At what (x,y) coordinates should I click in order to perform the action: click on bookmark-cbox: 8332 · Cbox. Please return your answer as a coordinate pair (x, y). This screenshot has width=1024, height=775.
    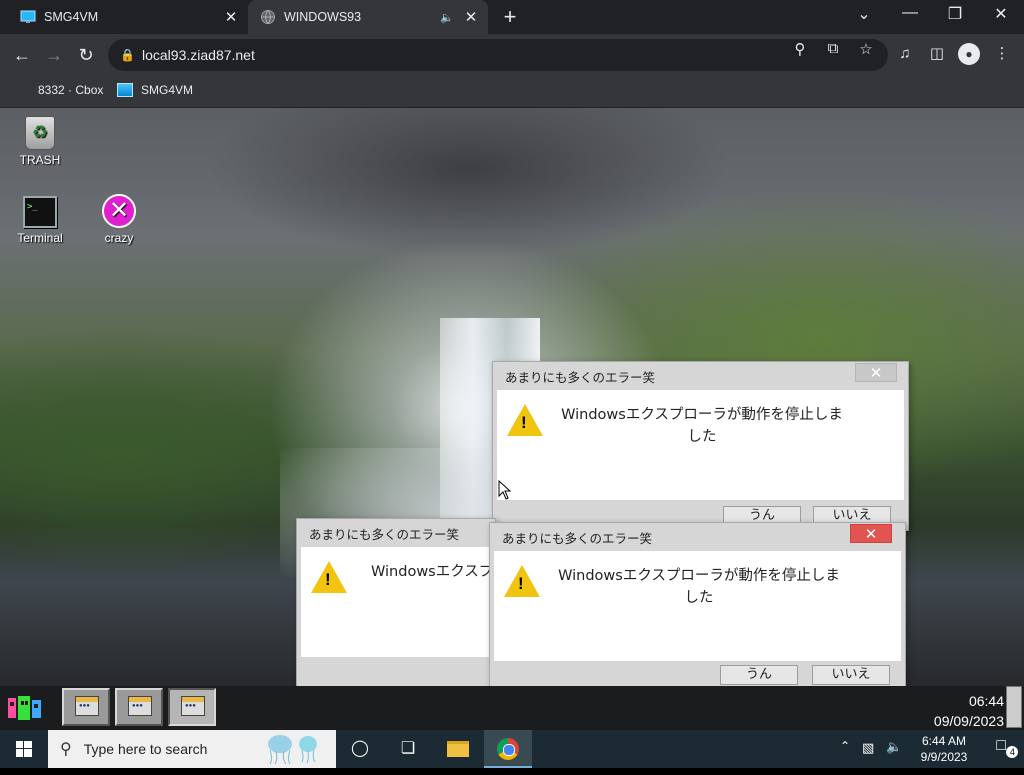
    Looking at the image, I should click on (70, 90).